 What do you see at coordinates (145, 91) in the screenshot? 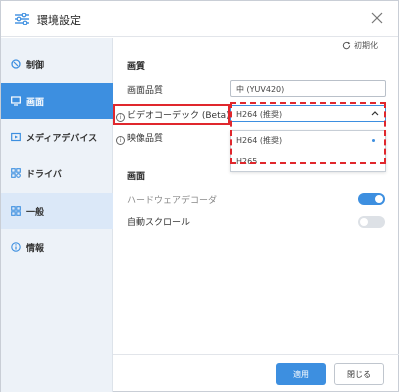
I see `image-quality-label: 画面品質` at bounding box center [145, 91].